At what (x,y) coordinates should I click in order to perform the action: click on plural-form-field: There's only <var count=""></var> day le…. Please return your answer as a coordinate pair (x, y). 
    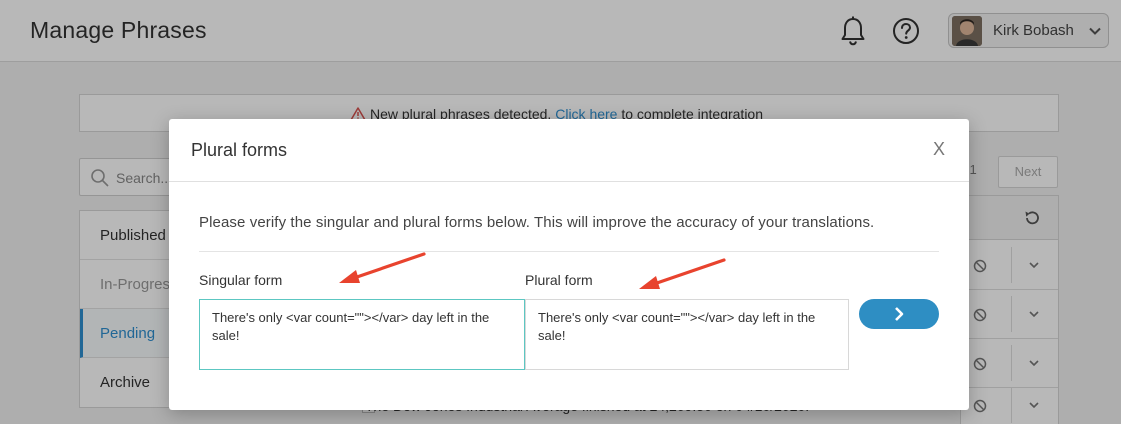
    Looking at the image, I should click on (687, 334).